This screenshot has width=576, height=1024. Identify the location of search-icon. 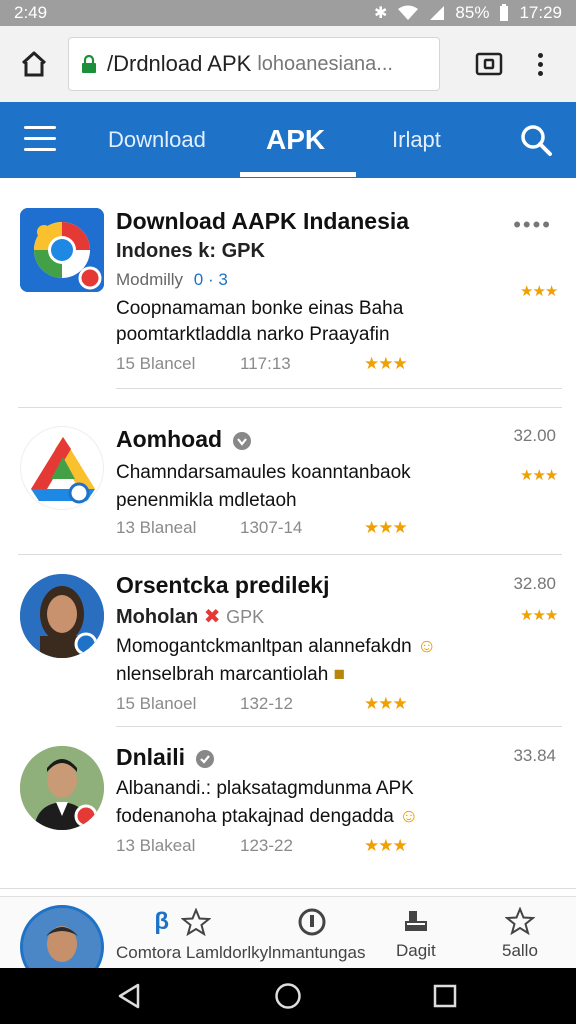
(536, 140).